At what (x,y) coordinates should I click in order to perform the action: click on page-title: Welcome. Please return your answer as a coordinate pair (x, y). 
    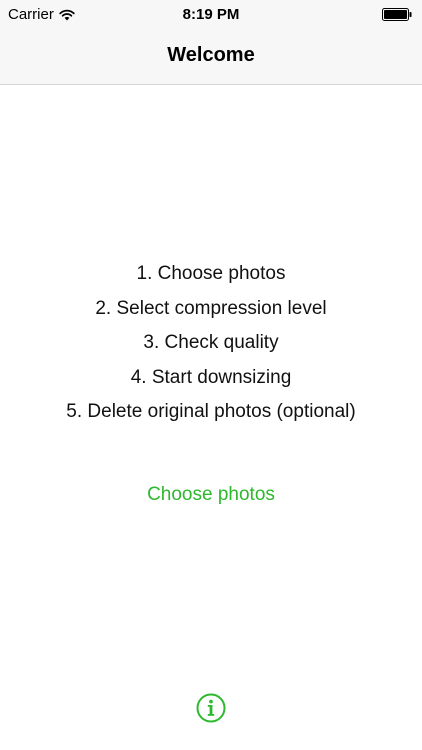
    Looking at the image, I should click on (211, 55).